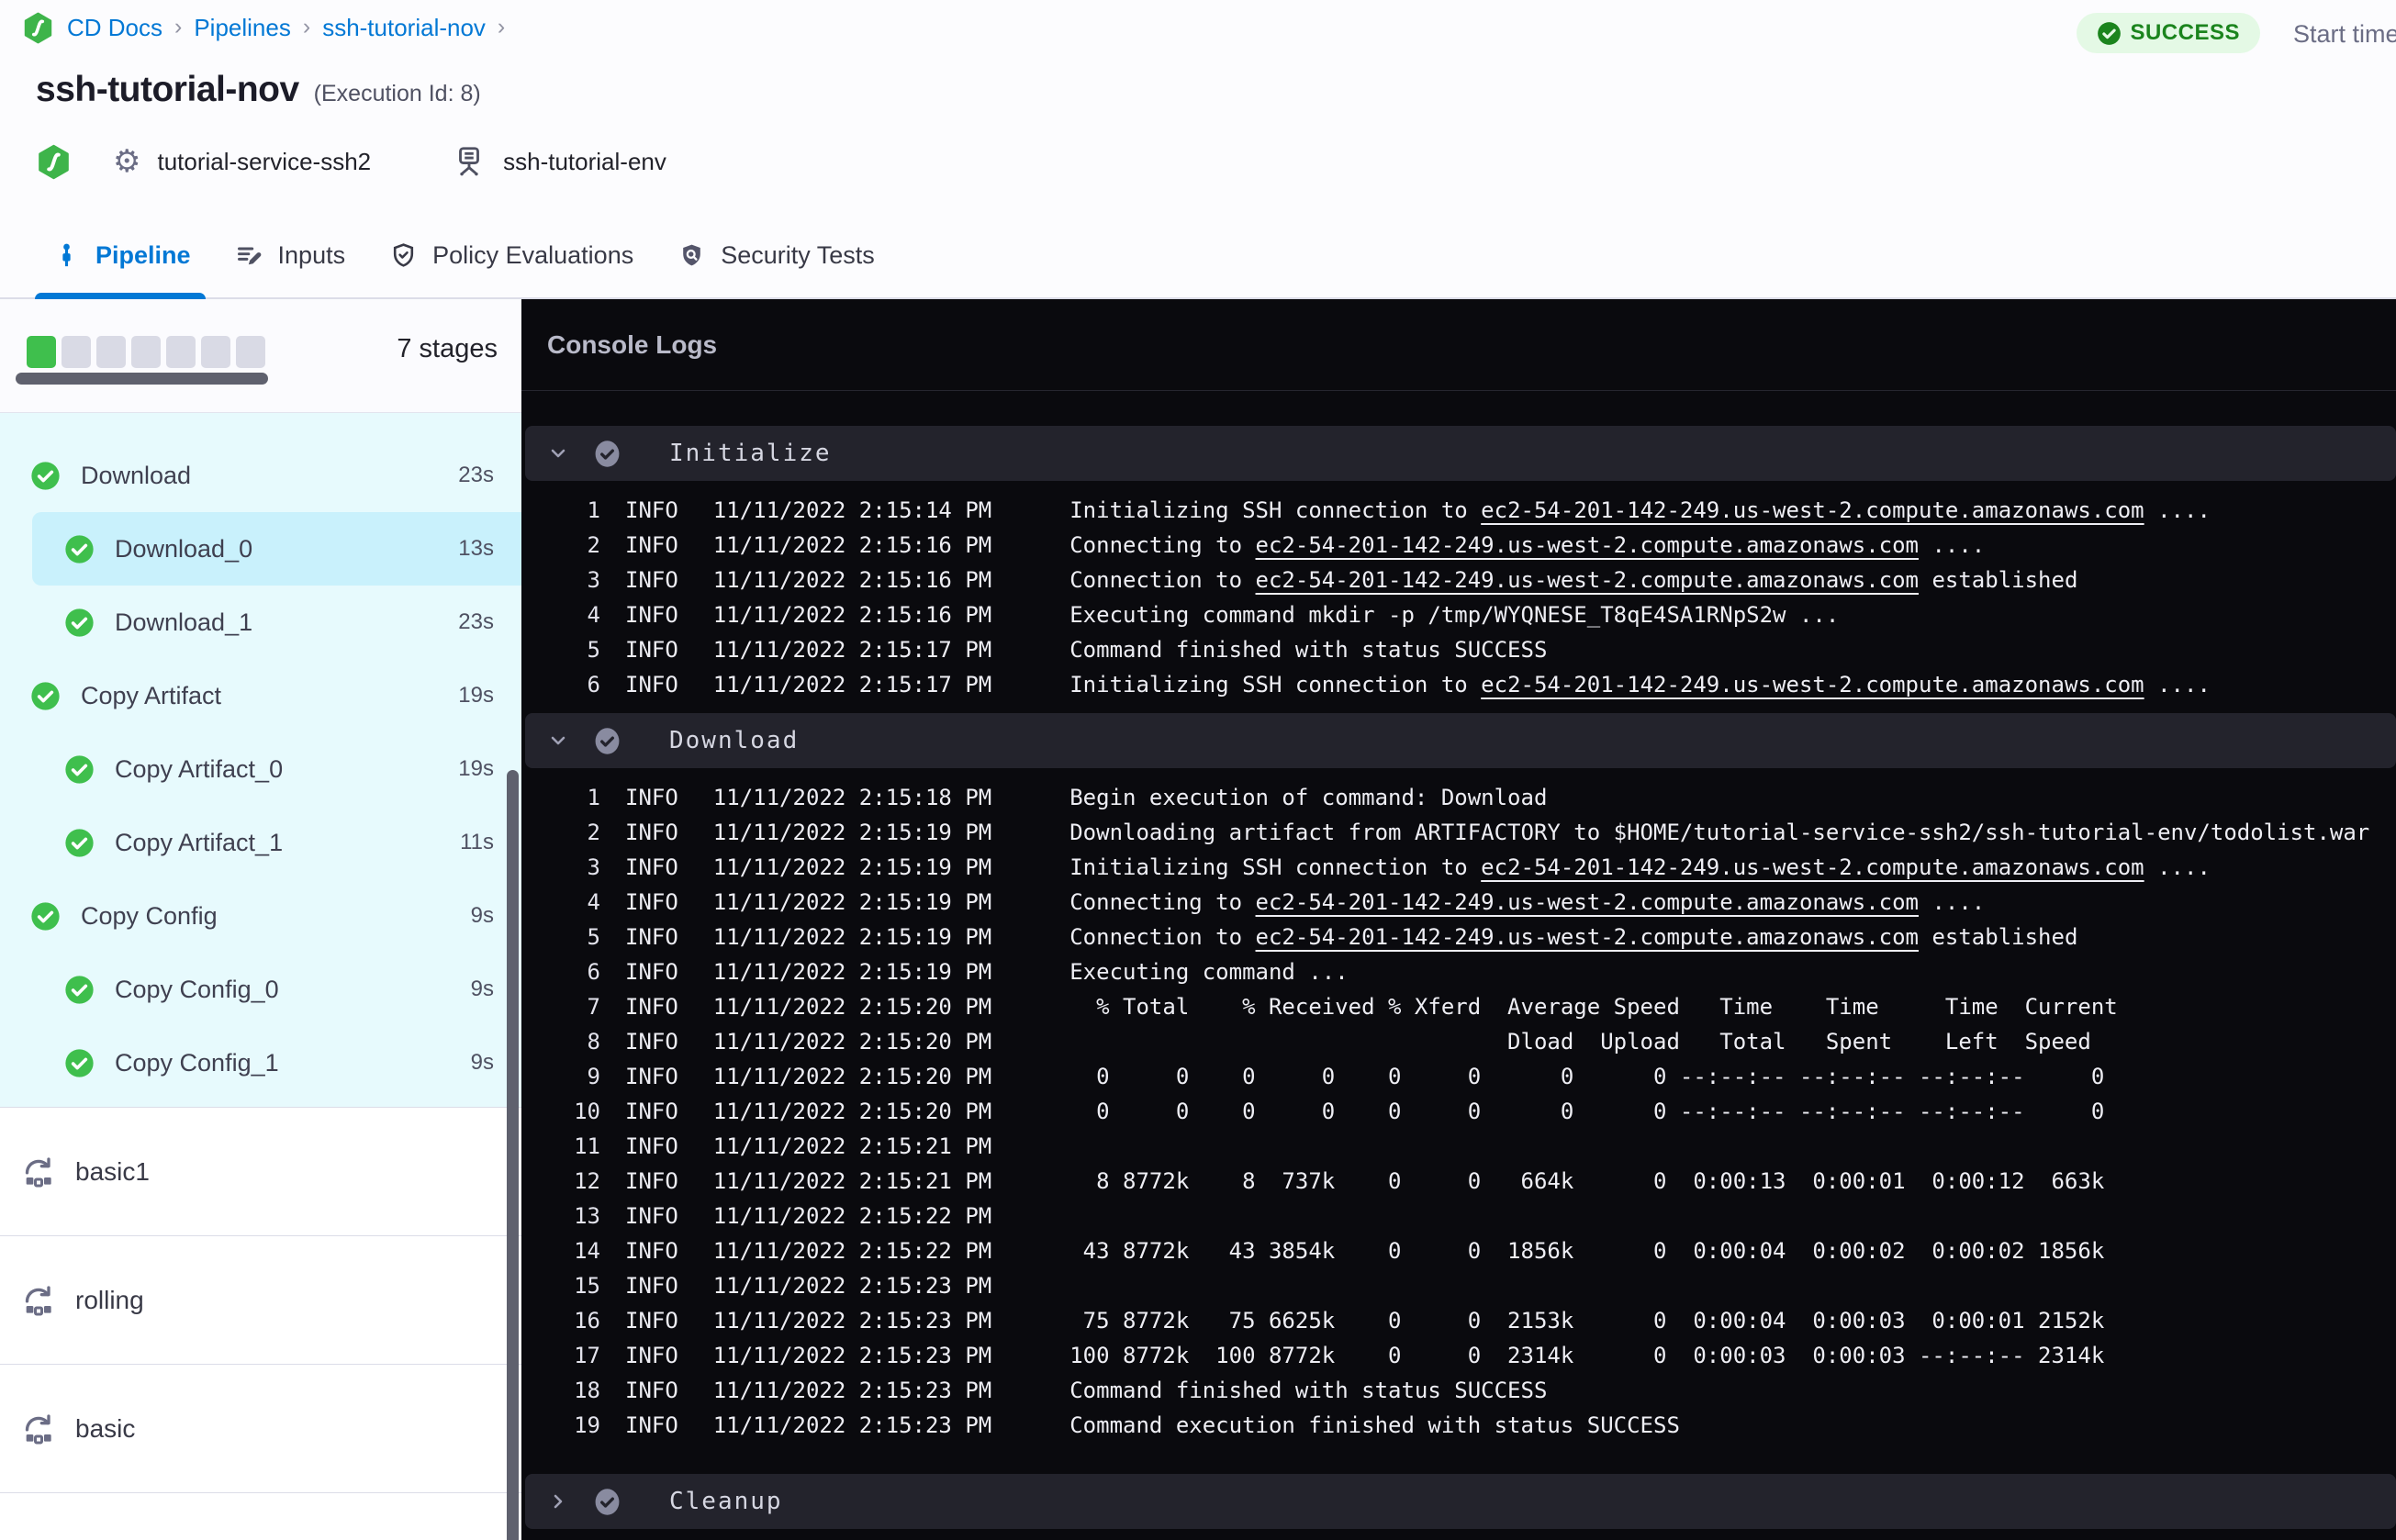 The image size is (2396, 1540). I want to click on stage-label: Download, so click(136, 475).